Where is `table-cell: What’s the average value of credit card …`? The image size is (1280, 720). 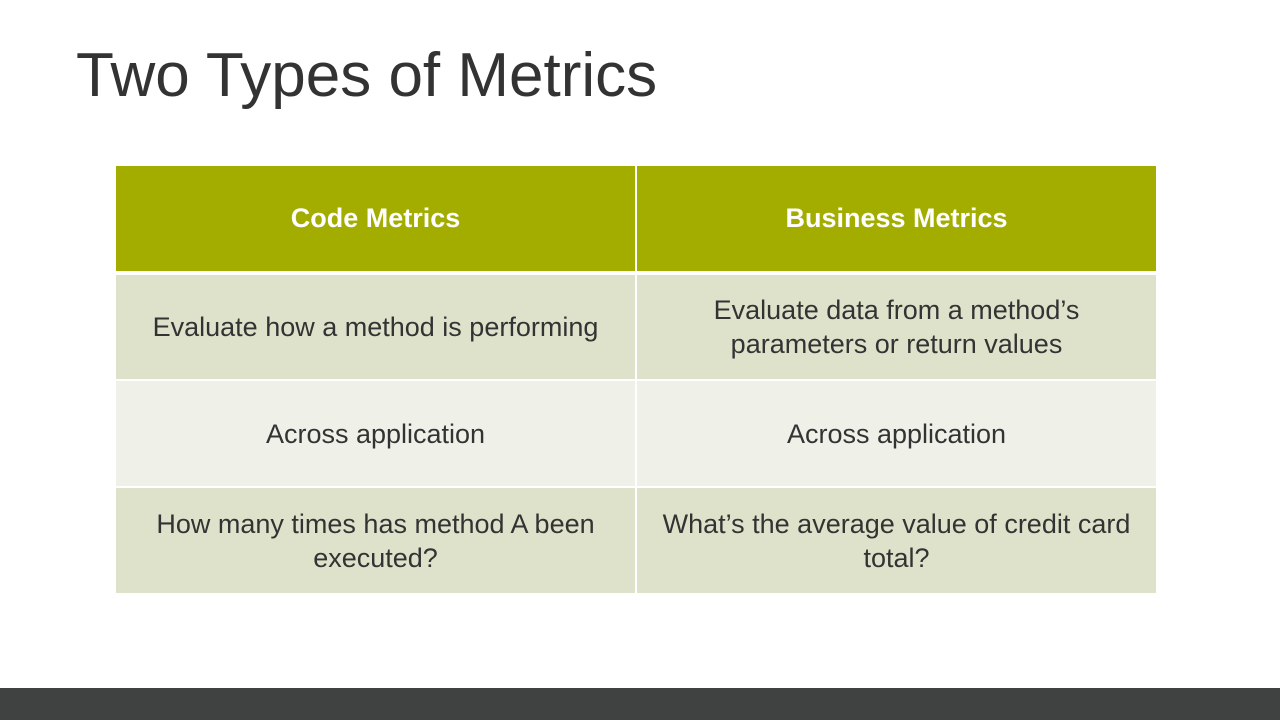
table-cell: What’s the average value of credit card … is located at coordinates (896, 540).